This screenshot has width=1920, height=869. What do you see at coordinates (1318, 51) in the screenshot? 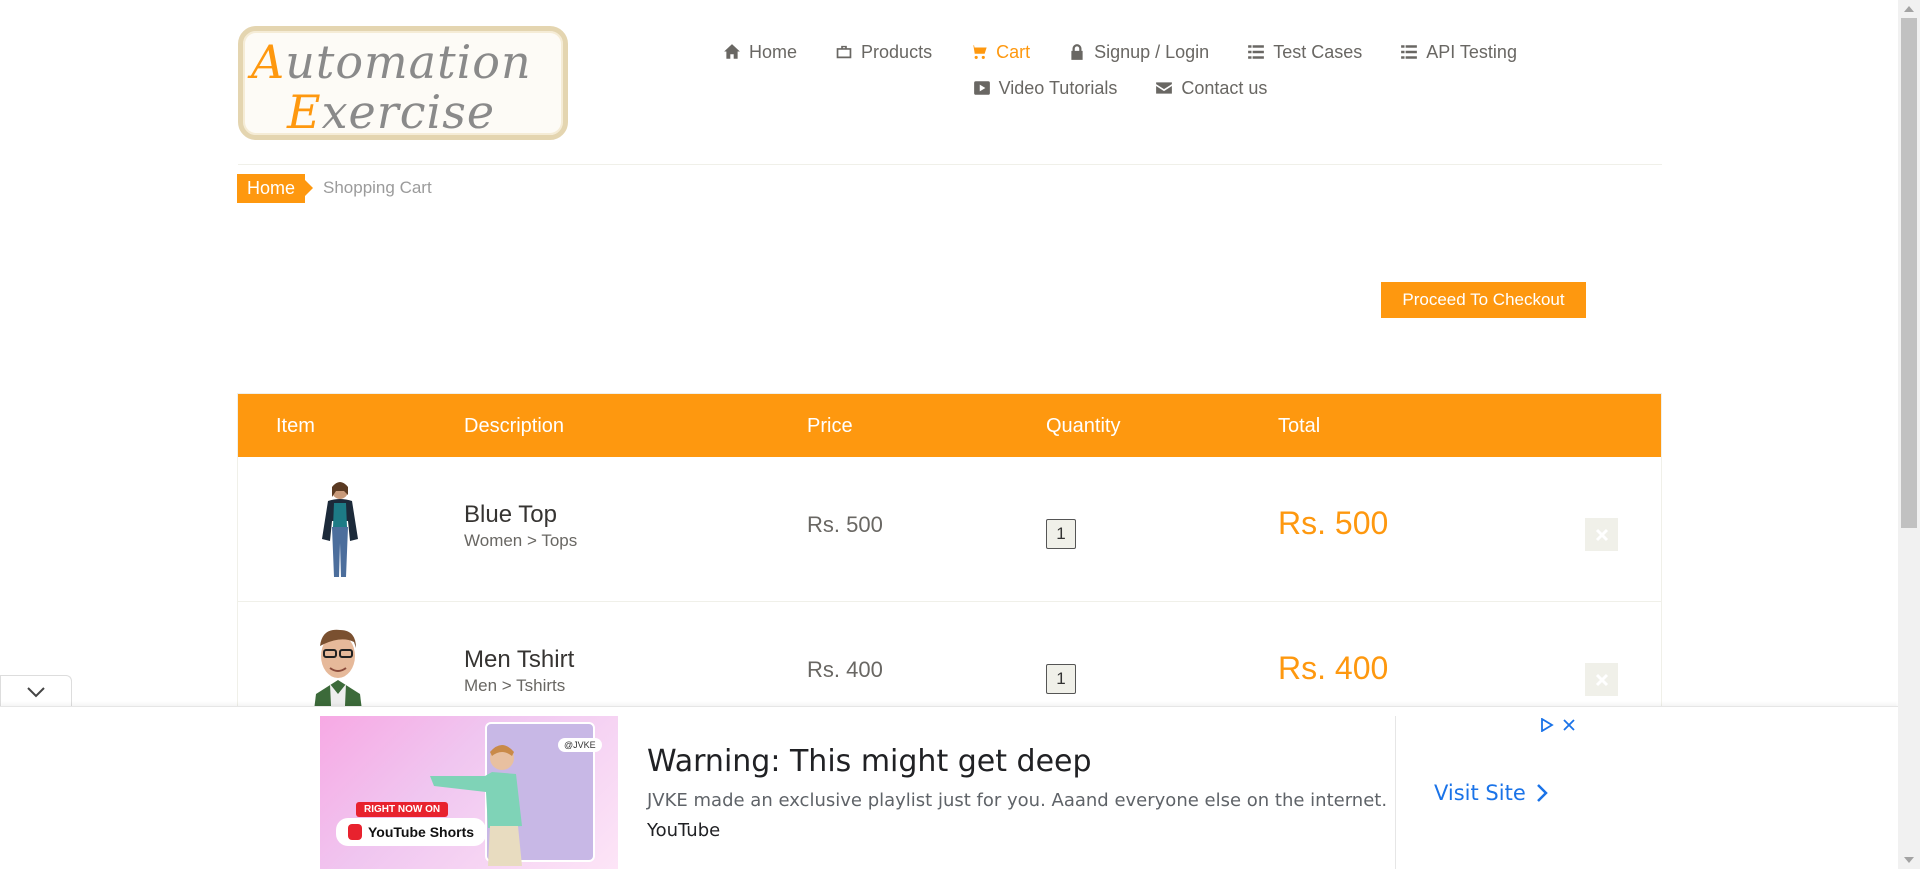
I see `nav-test-cases-label: Test Cases` at bounding box center [1318, 51].